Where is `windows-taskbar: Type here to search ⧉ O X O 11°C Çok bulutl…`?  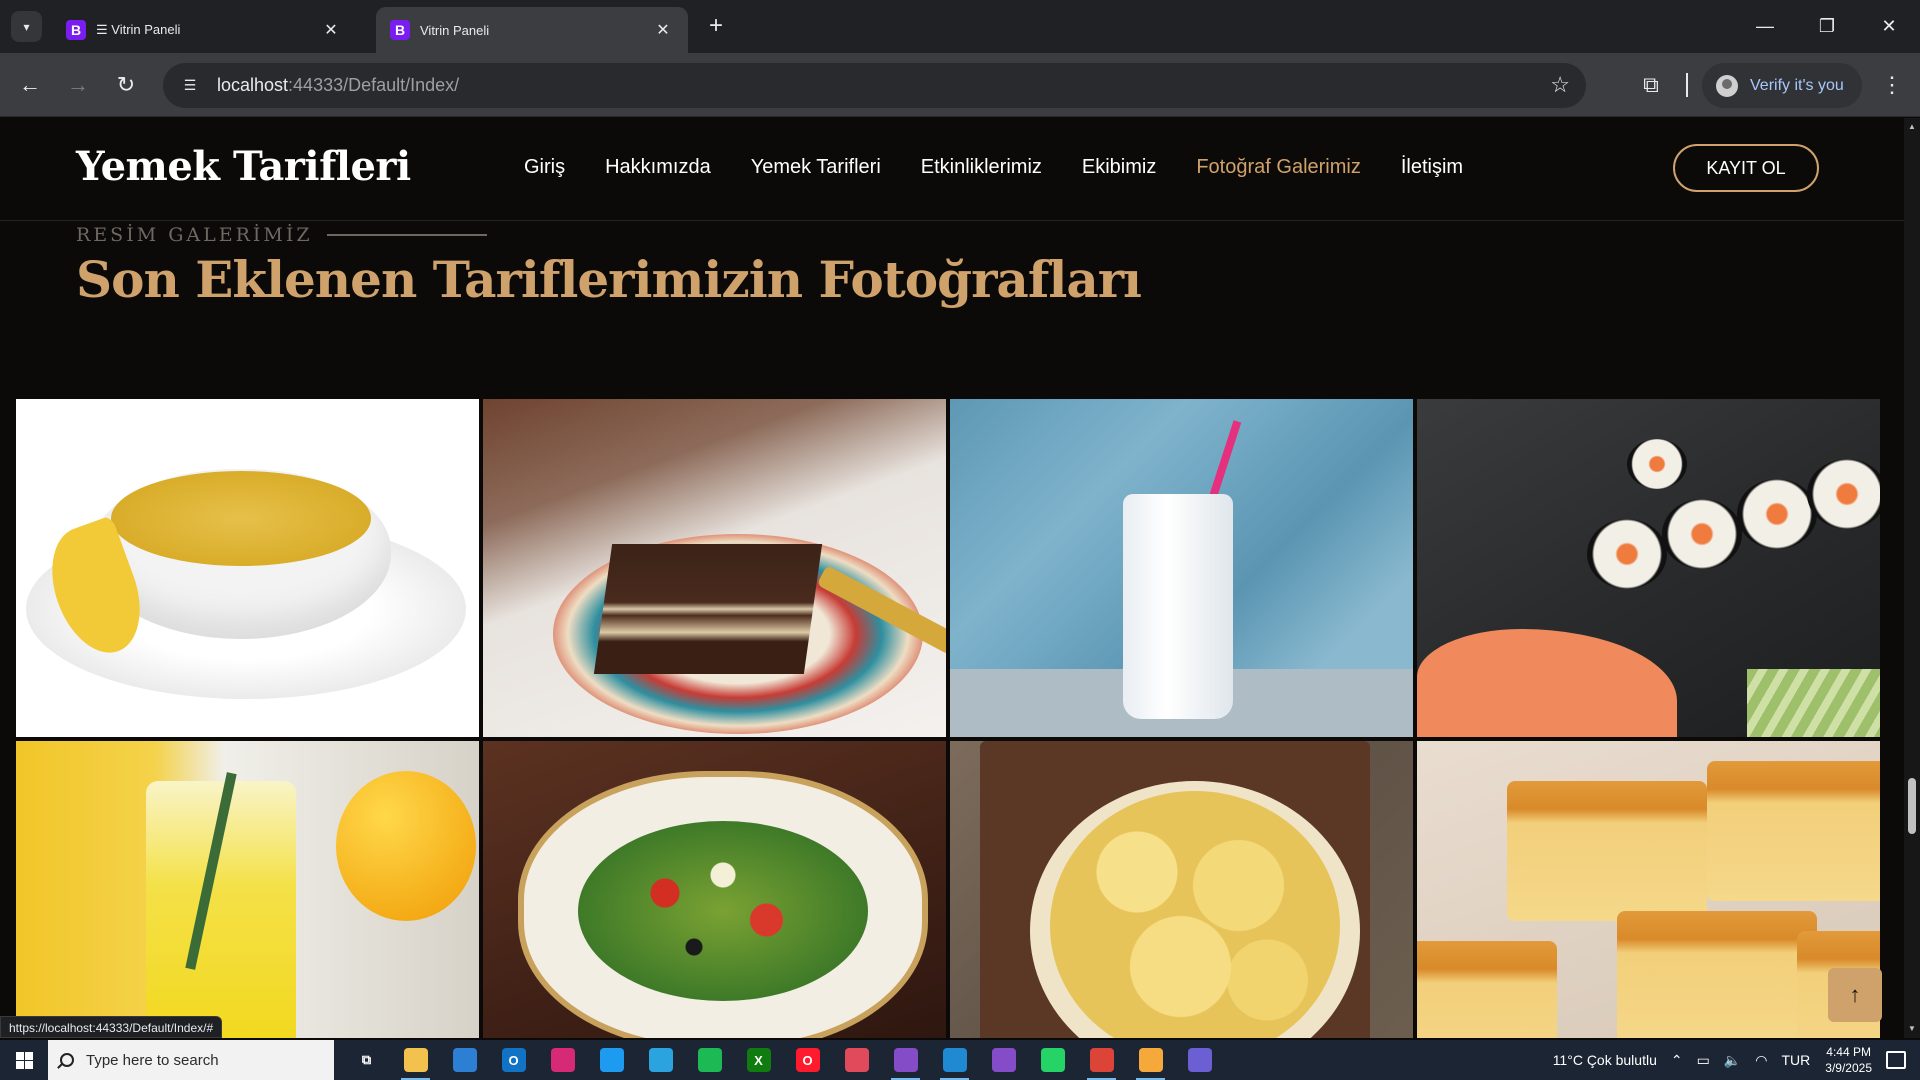
windows-taskbar: Type here to search ⧉ O X O 11°C Çok bulutl… is located at coordinates (960, 1060).